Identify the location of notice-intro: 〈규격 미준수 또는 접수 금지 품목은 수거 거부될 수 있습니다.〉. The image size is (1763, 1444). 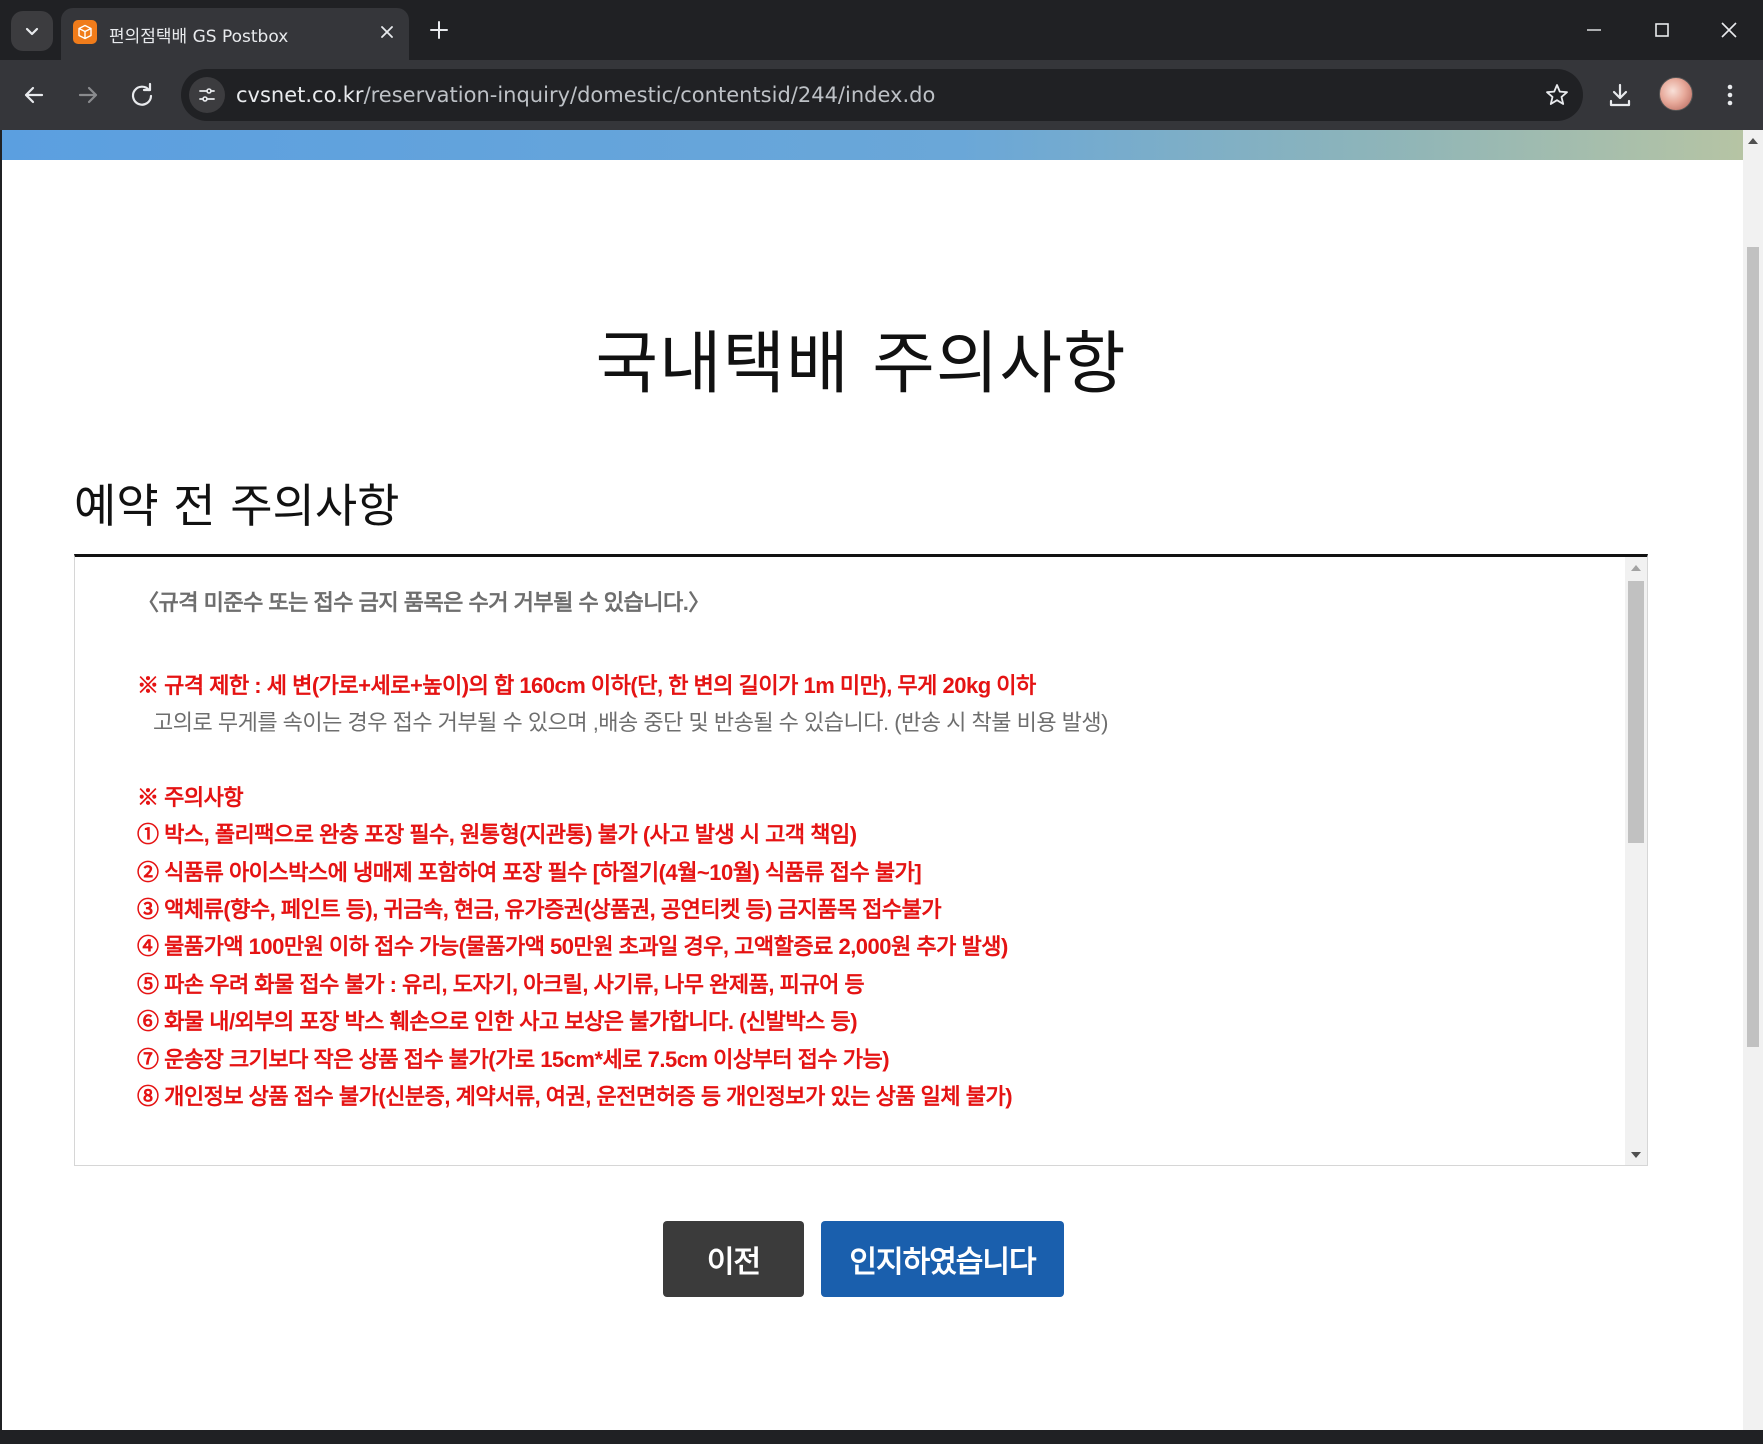
(423, 602).